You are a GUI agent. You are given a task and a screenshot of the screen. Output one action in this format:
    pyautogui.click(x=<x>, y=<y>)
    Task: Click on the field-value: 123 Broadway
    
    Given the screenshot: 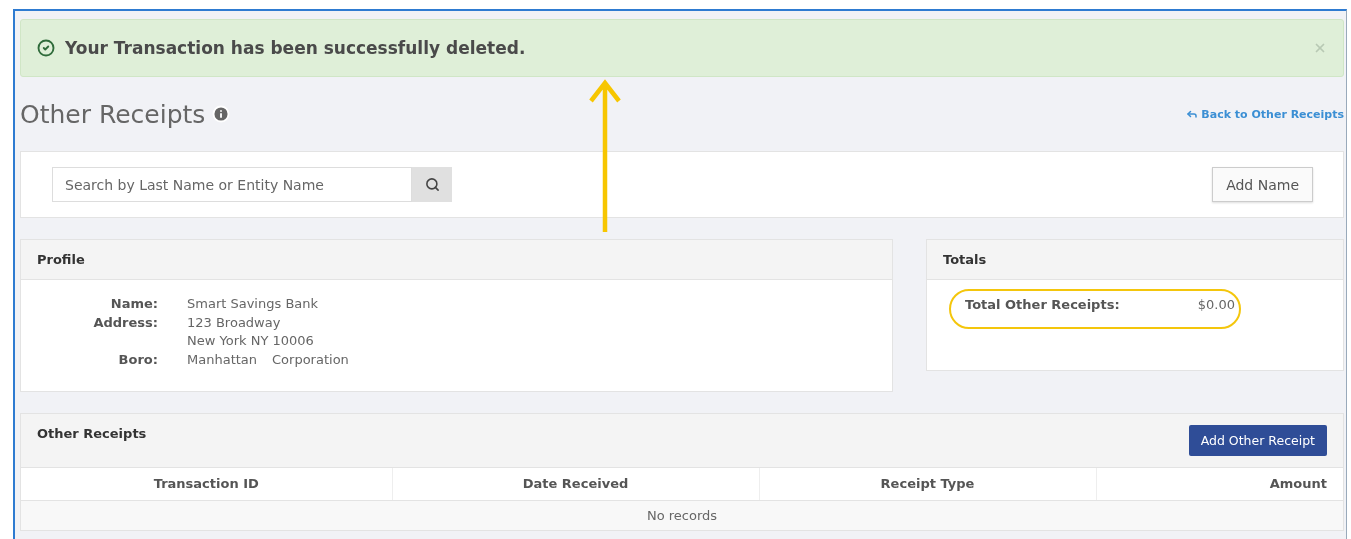 What is the action you would take?
    pyautogui.click(x=234, y=322)
    